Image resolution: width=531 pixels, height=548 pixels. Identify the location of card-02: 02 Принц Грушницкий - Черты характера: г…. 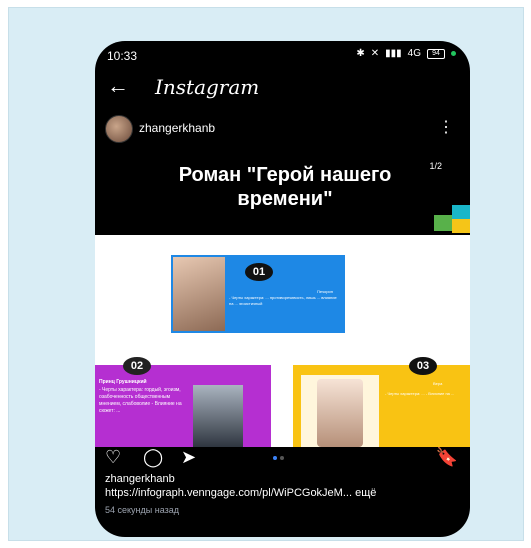
(183, 402).